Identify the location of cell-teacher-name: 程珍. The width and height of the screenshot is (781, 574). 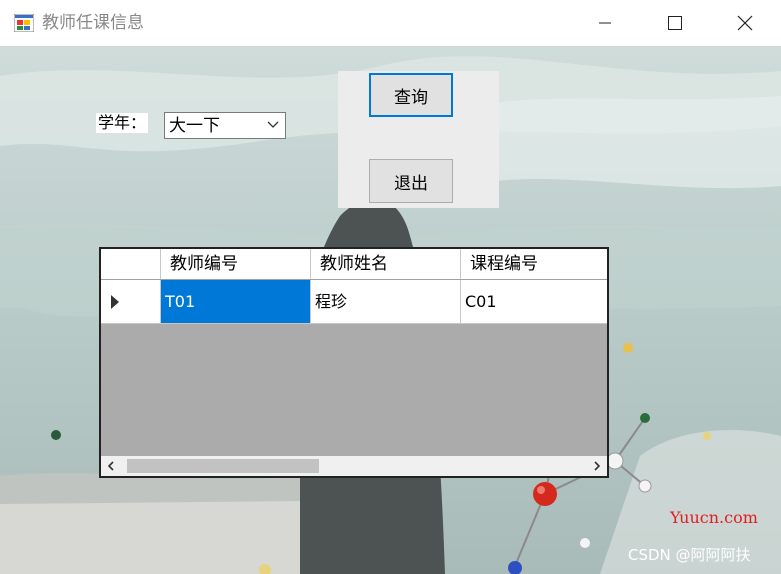
(386, 302).